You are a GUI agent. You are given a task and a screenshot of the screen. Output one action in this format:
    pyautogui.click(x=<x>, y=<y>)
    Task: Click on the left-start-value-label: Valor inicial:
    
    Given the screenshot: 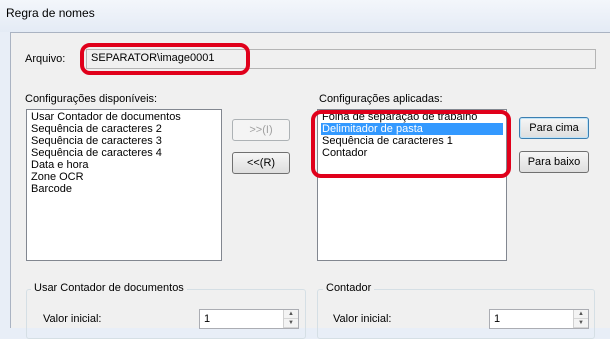 What is the action you would take?
    pyautogui.click(x=72, y=319)
    